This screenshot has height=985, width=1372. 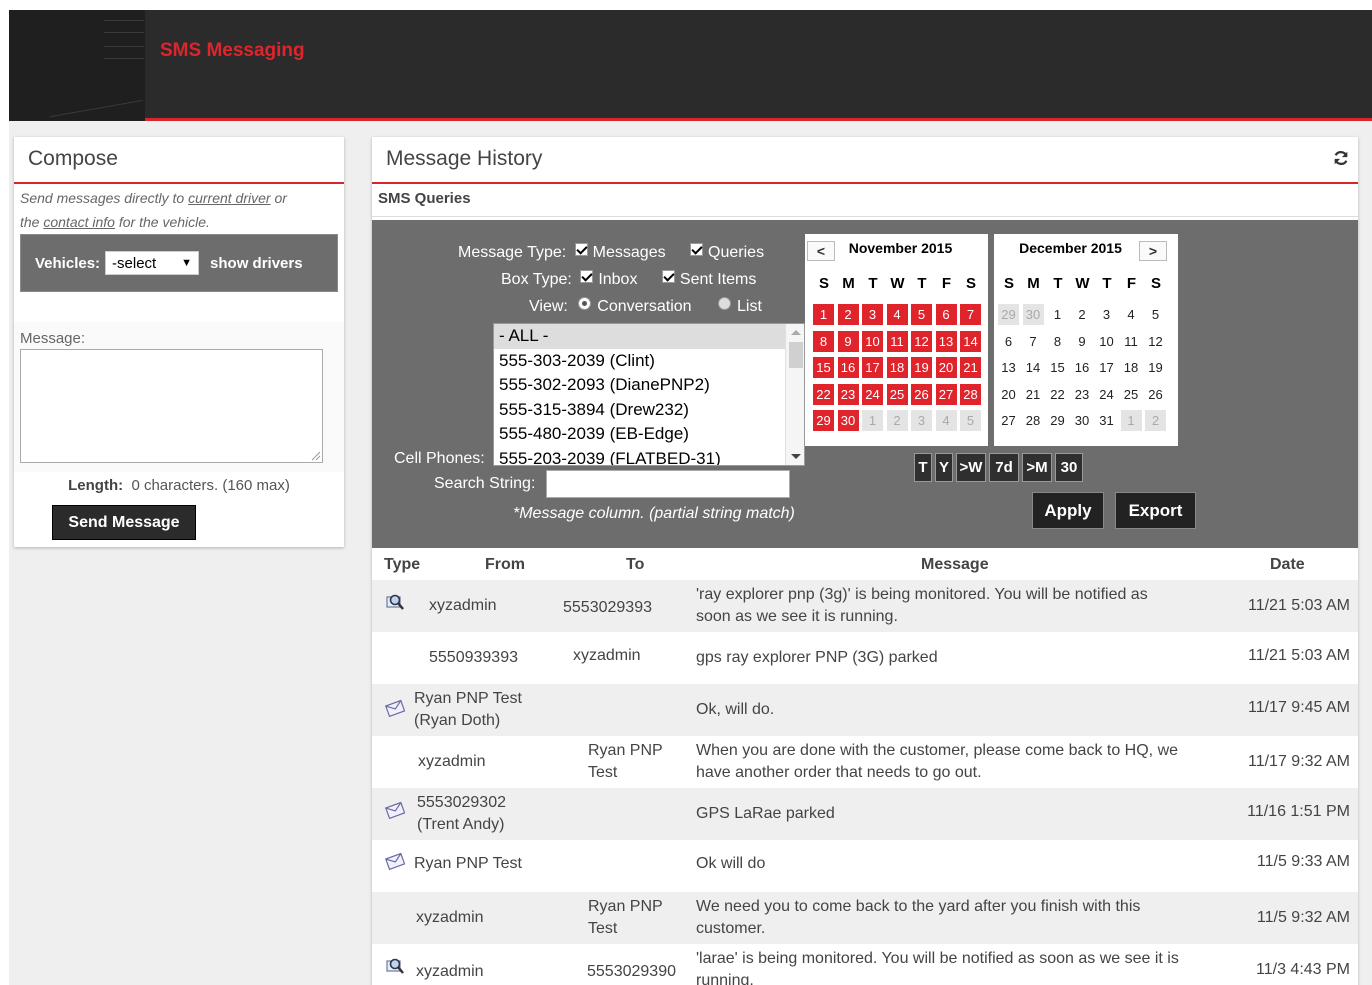 What do you see at coordinates (649, 434) in the screenshot?
I see `phone-option: 555-480-2039 (EB-Edge)` at bounding box center [649, 434].